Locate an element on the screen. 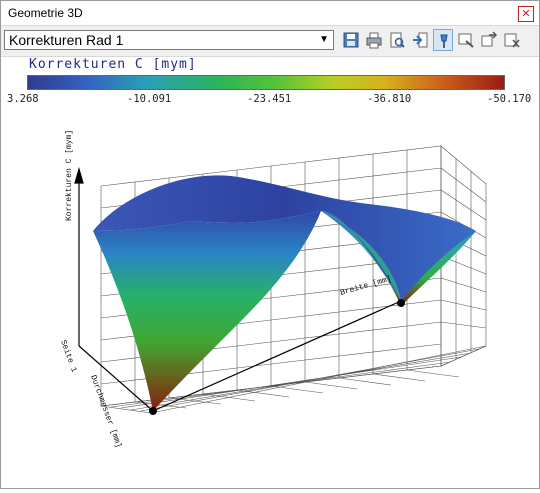  title-bar: Geometrie 3D ✕ is located at coordinates (270, 13).